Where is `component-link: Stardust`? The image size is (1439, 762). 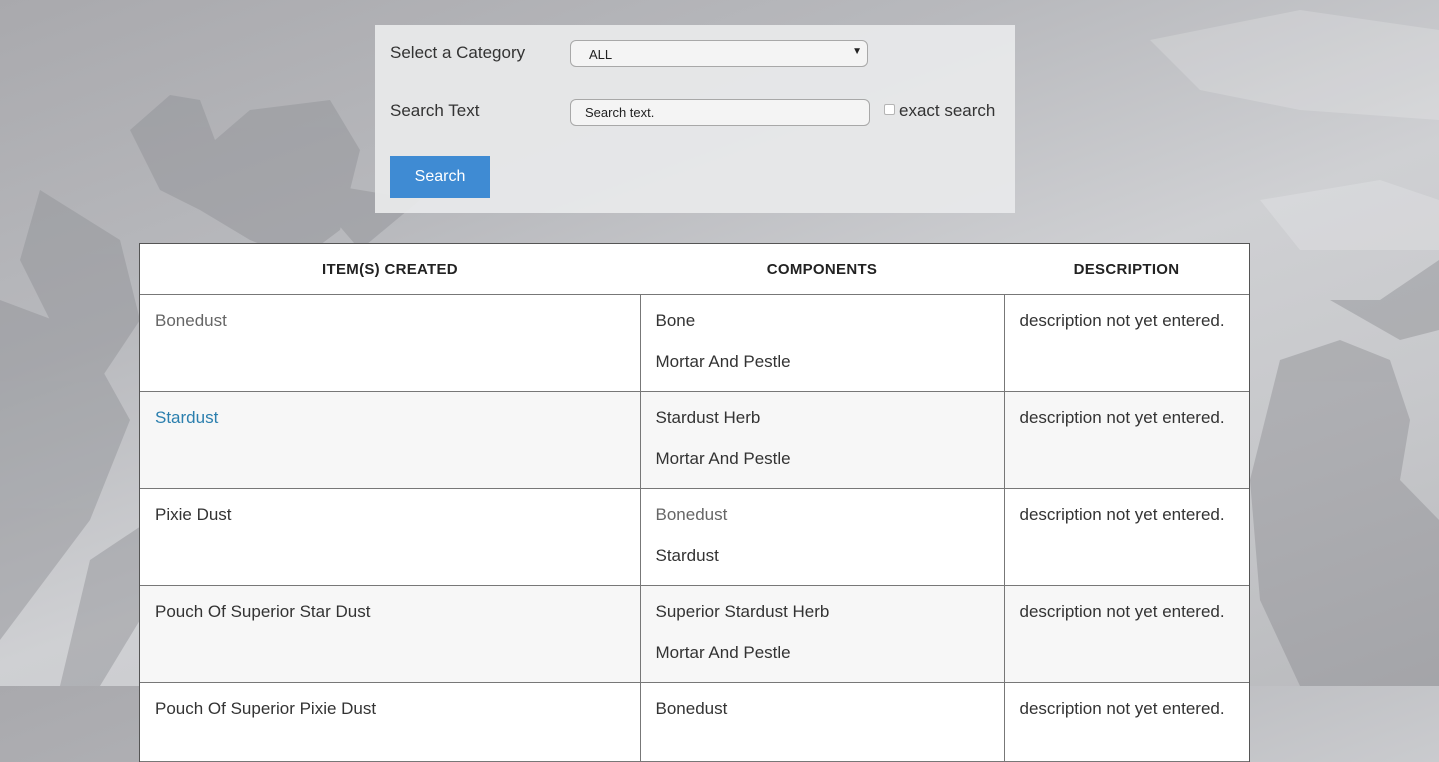
component-link: Stardust is located at coordinates (822, 555).